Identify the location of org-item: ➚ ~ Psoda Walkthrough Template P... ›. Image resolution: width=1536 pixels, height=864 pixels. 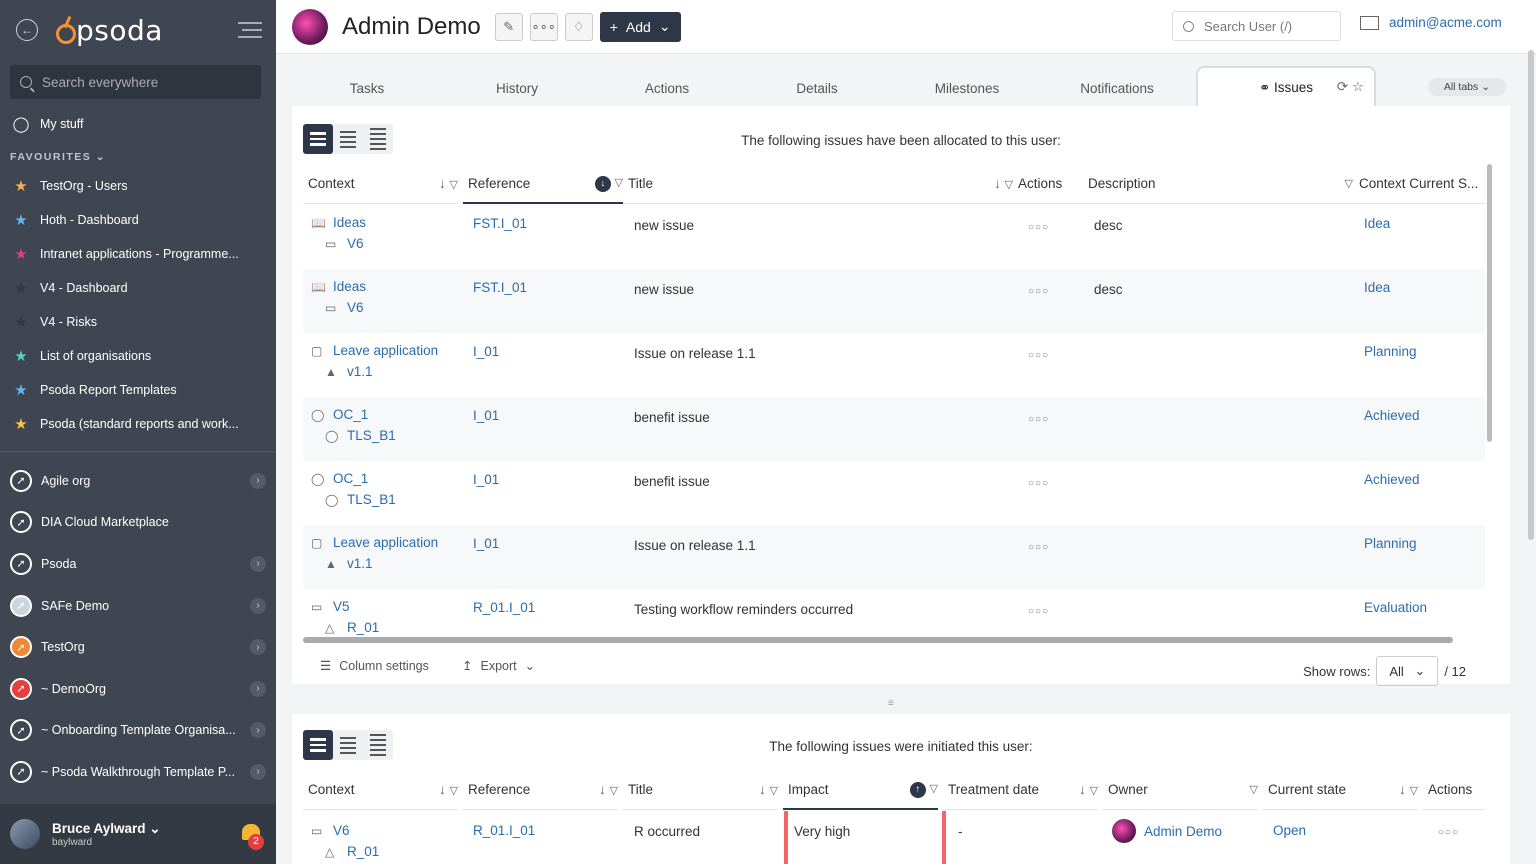
(138, 772).